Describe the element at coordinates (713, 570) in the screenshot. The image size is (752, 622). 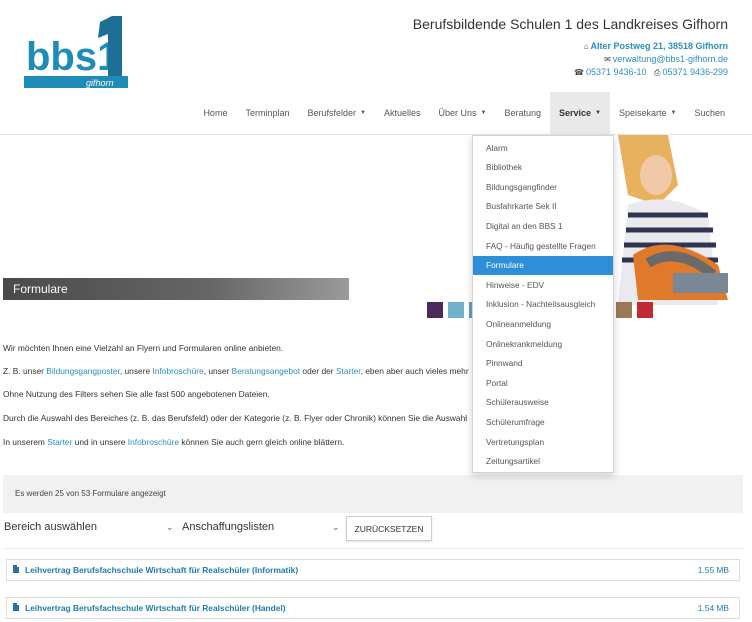
I see `file-size: 1.55 MB` at that location.